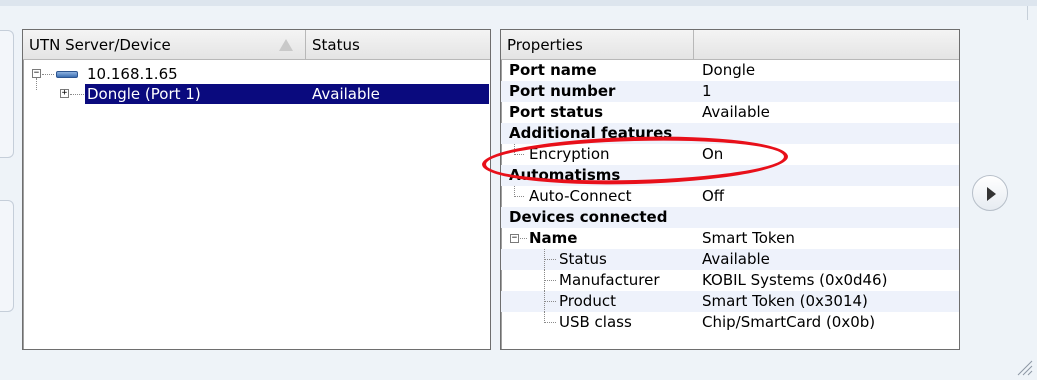 Image resolution: width=1037 pixels, height=380 pixels. What do you see at coordinates (562, 91) in the screenshot?
I see `property-key: Port number` at bounding box center [562, 91].